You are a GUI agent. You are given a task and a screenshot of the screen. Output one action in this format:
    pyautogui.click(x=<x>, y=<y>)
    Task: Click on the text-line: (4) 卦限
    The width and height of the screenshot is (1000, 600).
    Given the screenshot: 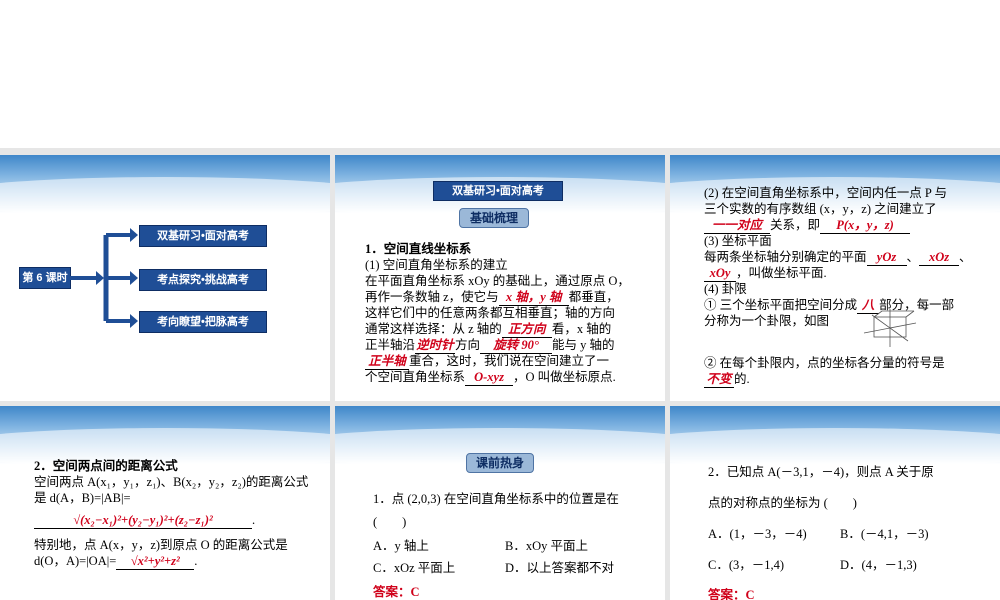 What is the action you would take?
    pyautogui.click(x=725, y=289)
    